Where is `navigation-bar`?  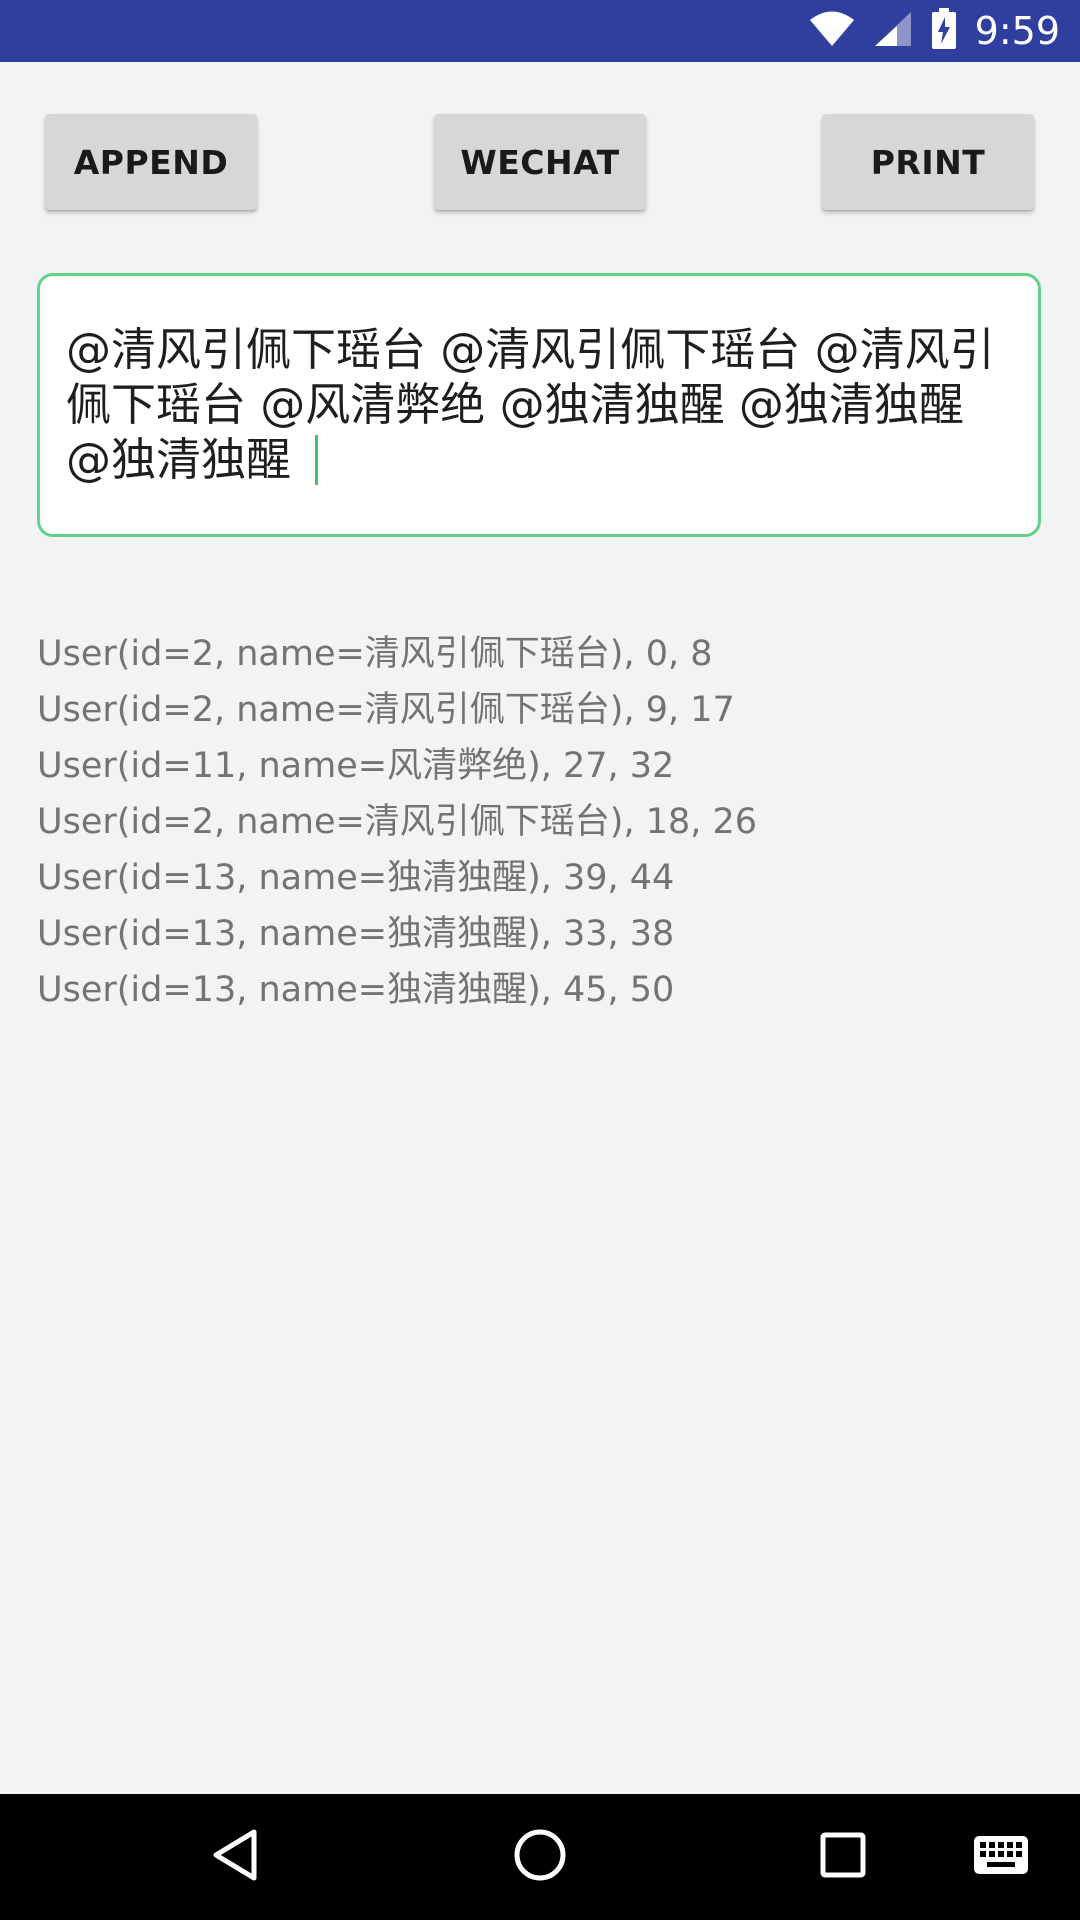
navigation-bar is located at coordinates (540, 1857).